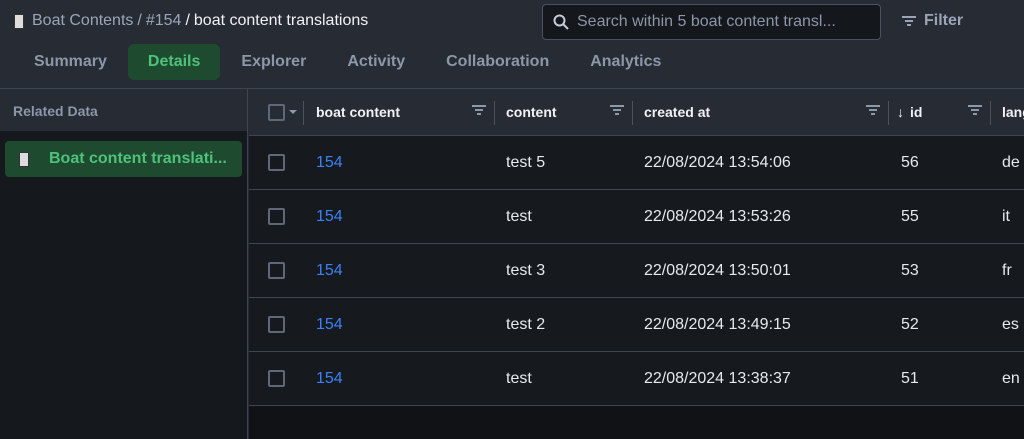  I want to click on created-at-cell: 22/08/2024 13:38:37, so click(717, 378).